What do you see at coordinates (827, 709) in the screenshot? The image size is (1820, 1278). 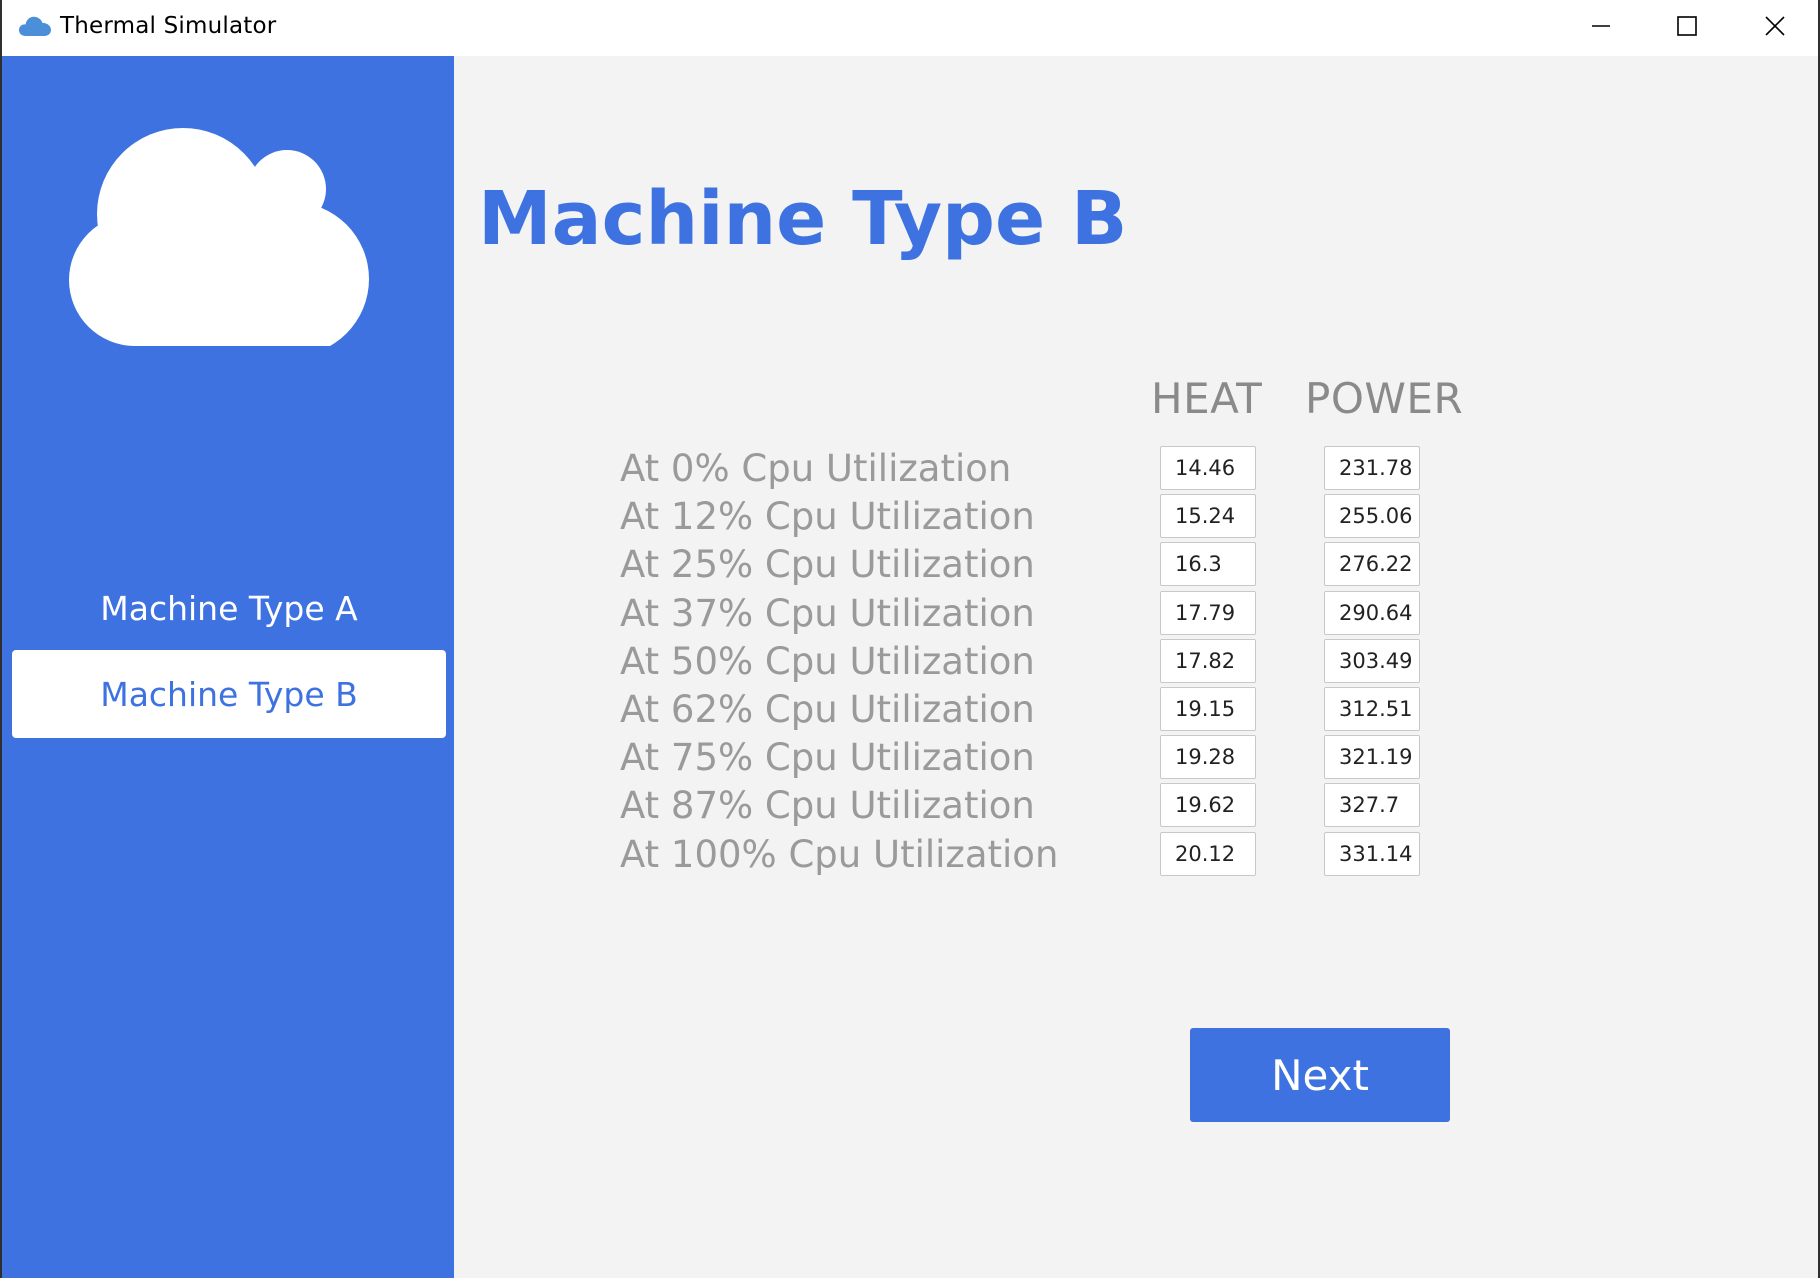 I see `row-label: At 62% Cpu Utilization` at bounding box center [827, 709].